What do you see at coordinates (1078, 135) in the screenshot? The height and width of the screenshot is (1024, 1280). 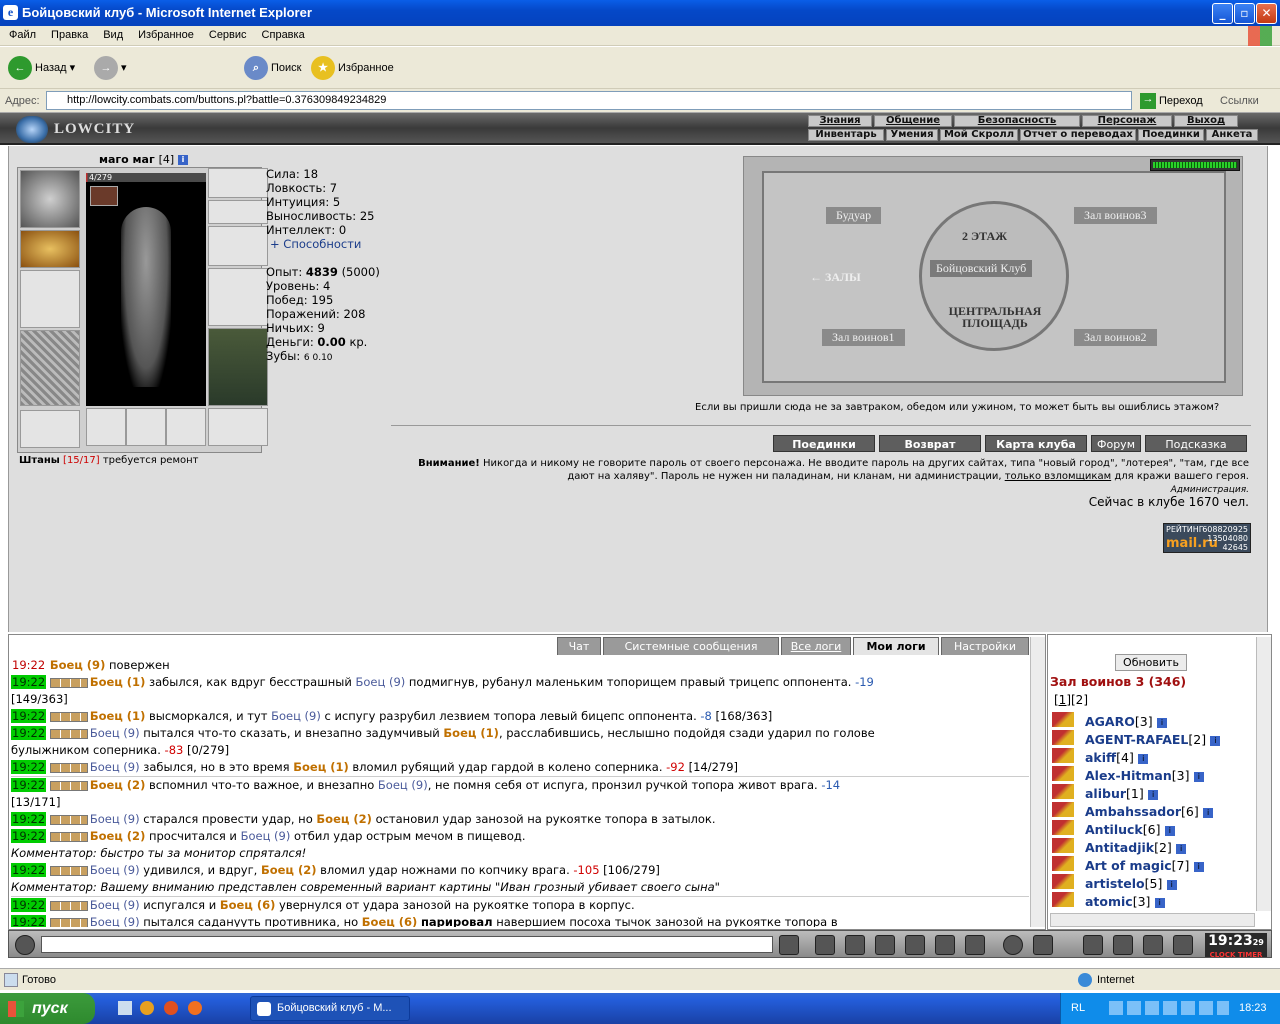 I see `menu-transfers: Отчет о переводах` at bounding box center [1078, 135].